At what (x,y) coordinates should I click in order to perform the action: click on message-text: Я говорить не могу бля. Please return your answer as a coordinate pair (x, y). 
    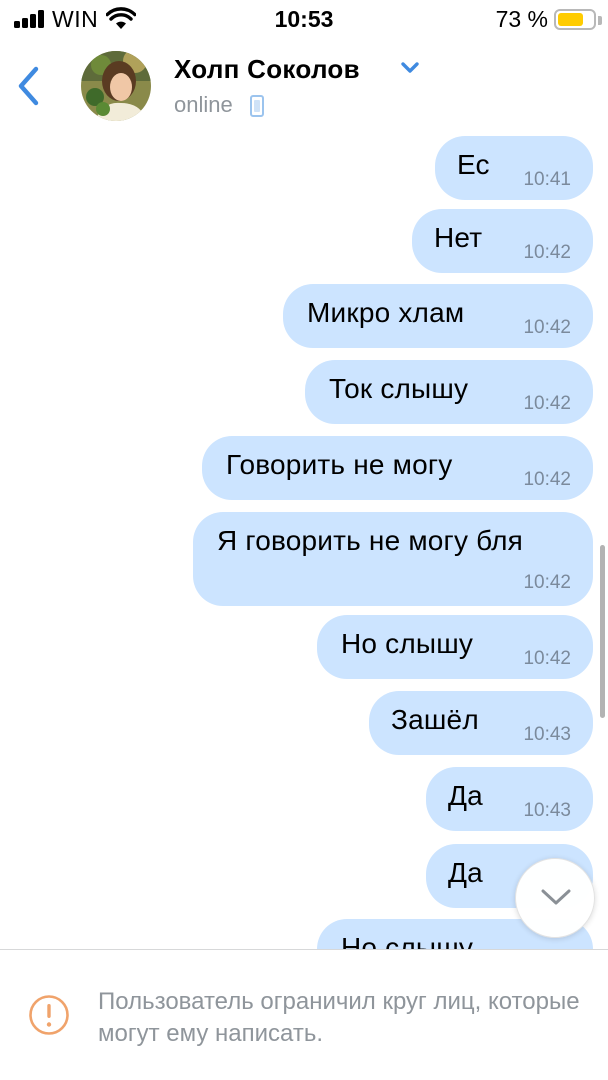
    Looking at the image, I should click on (370, 540).